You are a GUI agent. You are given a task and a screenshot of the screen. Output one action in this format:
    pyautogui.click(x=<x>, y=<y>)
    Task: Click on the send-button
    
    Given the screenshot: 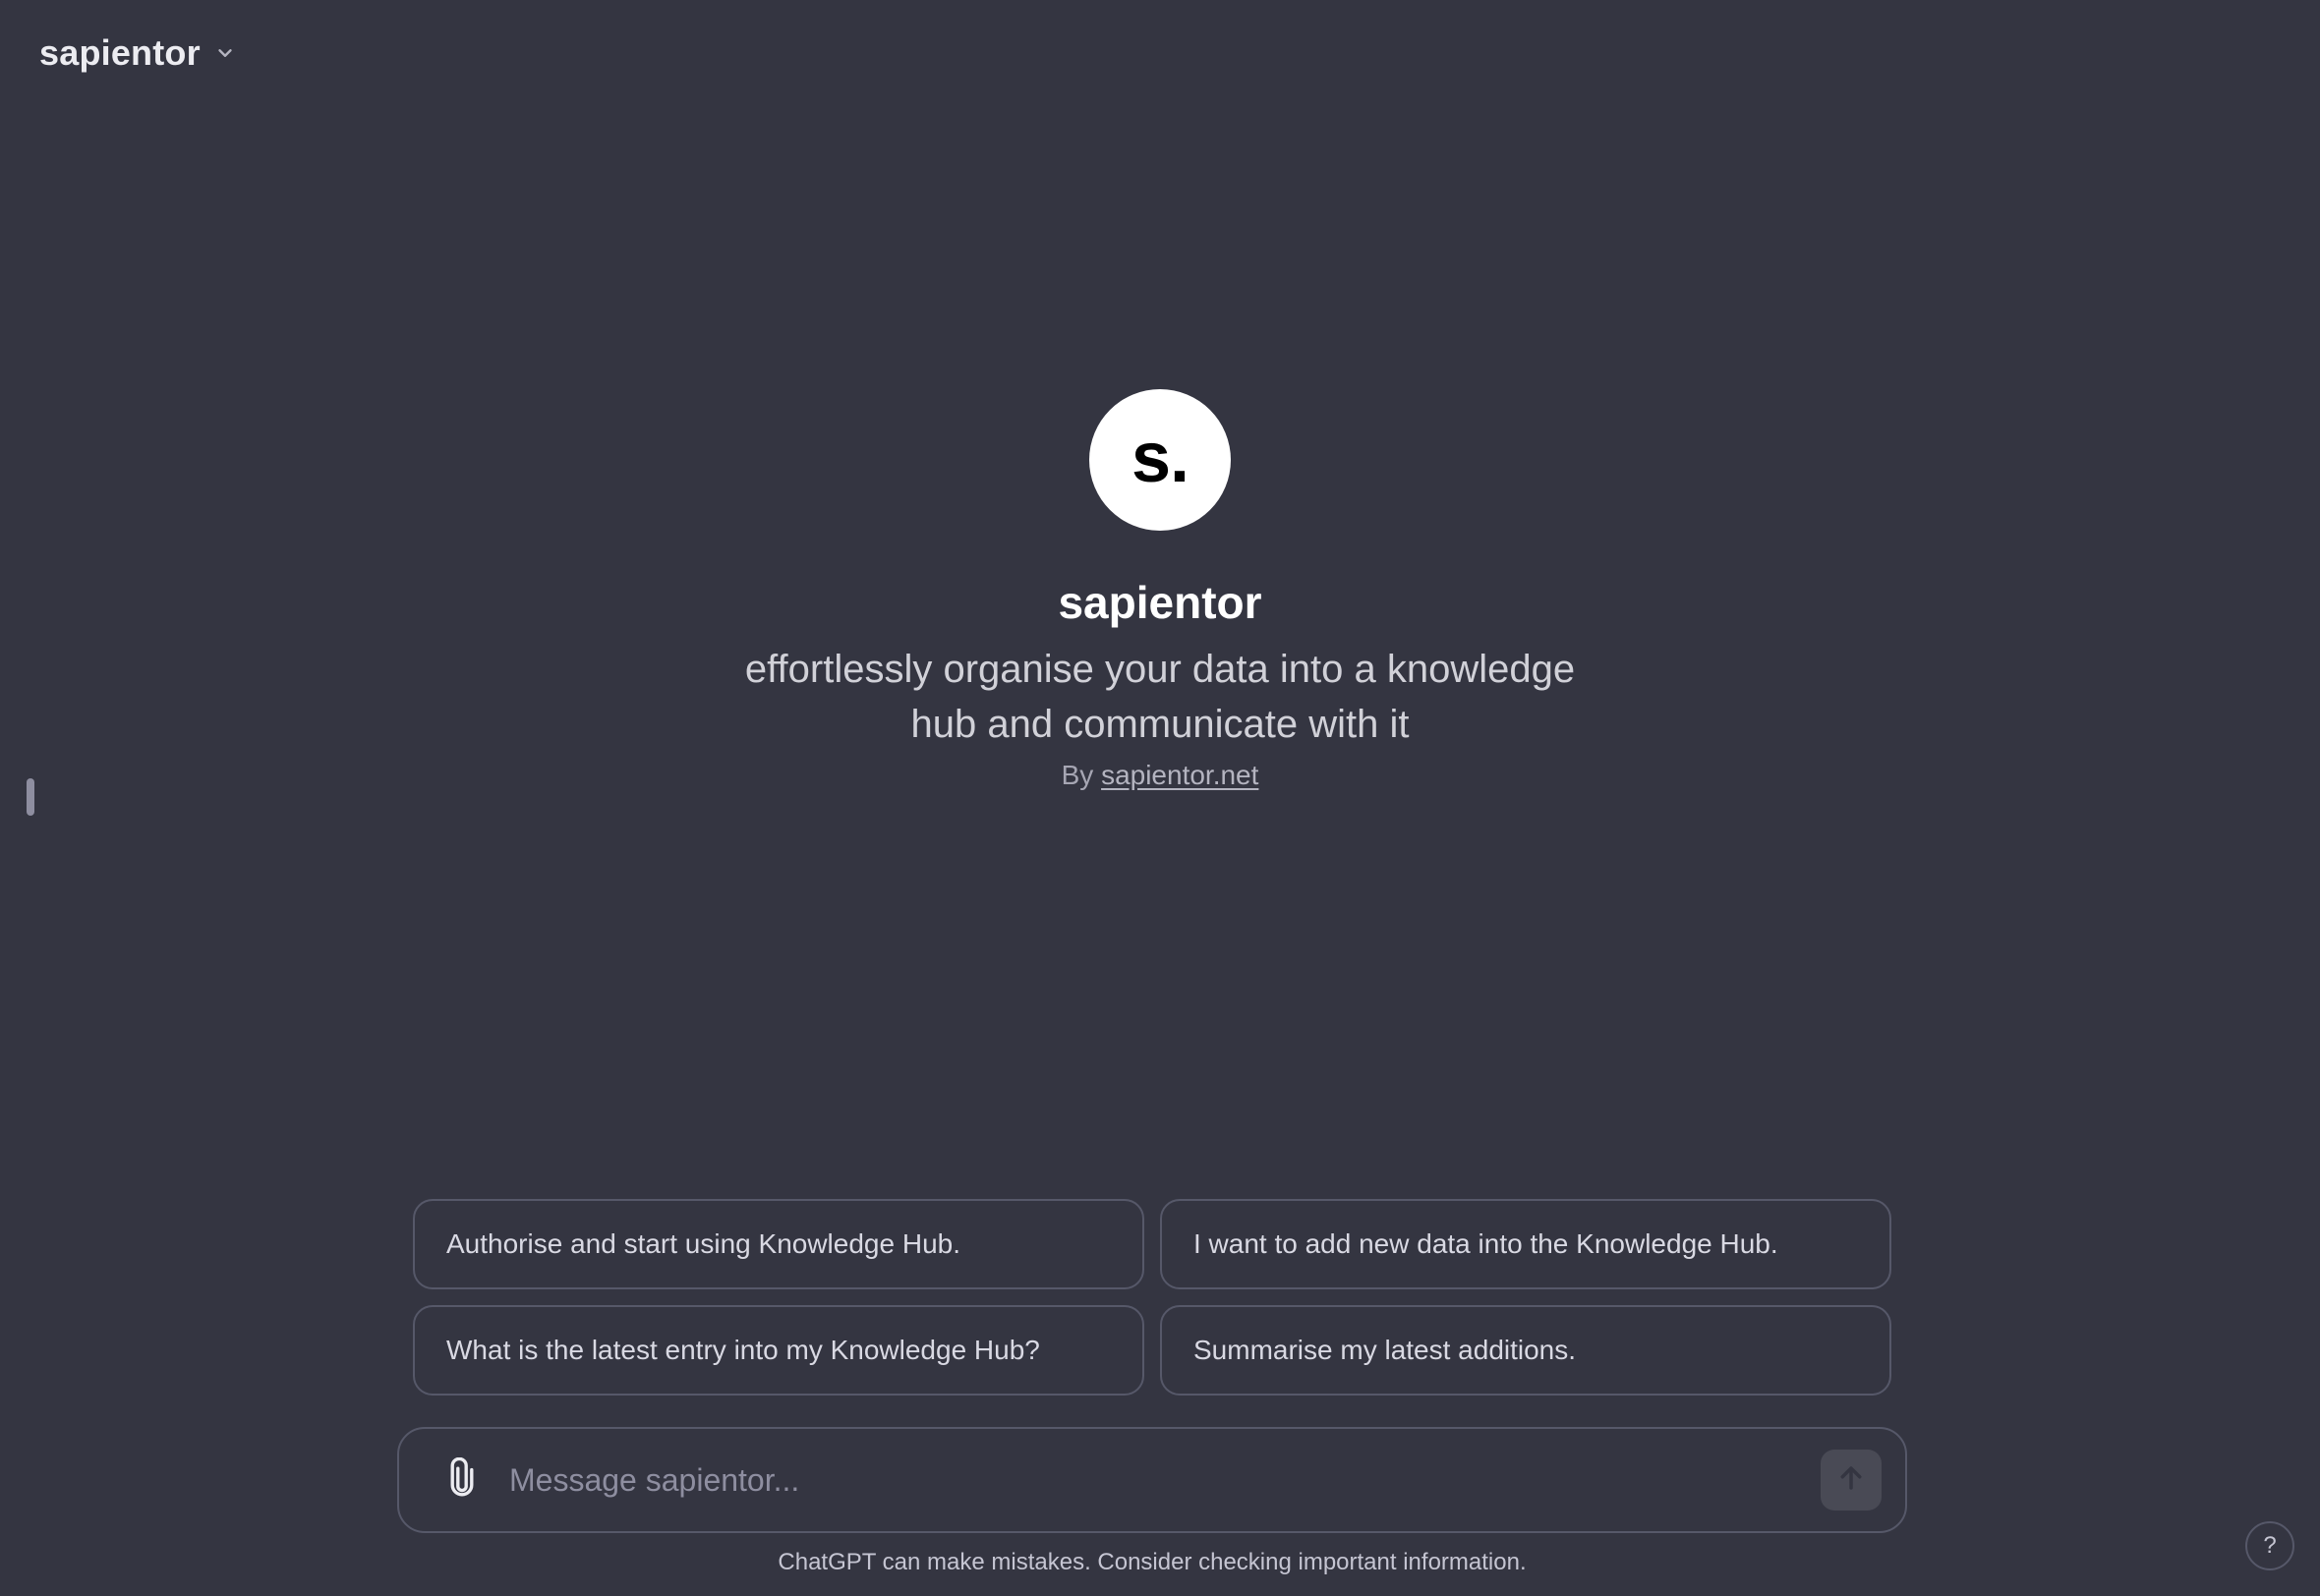 What is the action you would take?
    pyautogui.click(x=1851, y=1480)
    